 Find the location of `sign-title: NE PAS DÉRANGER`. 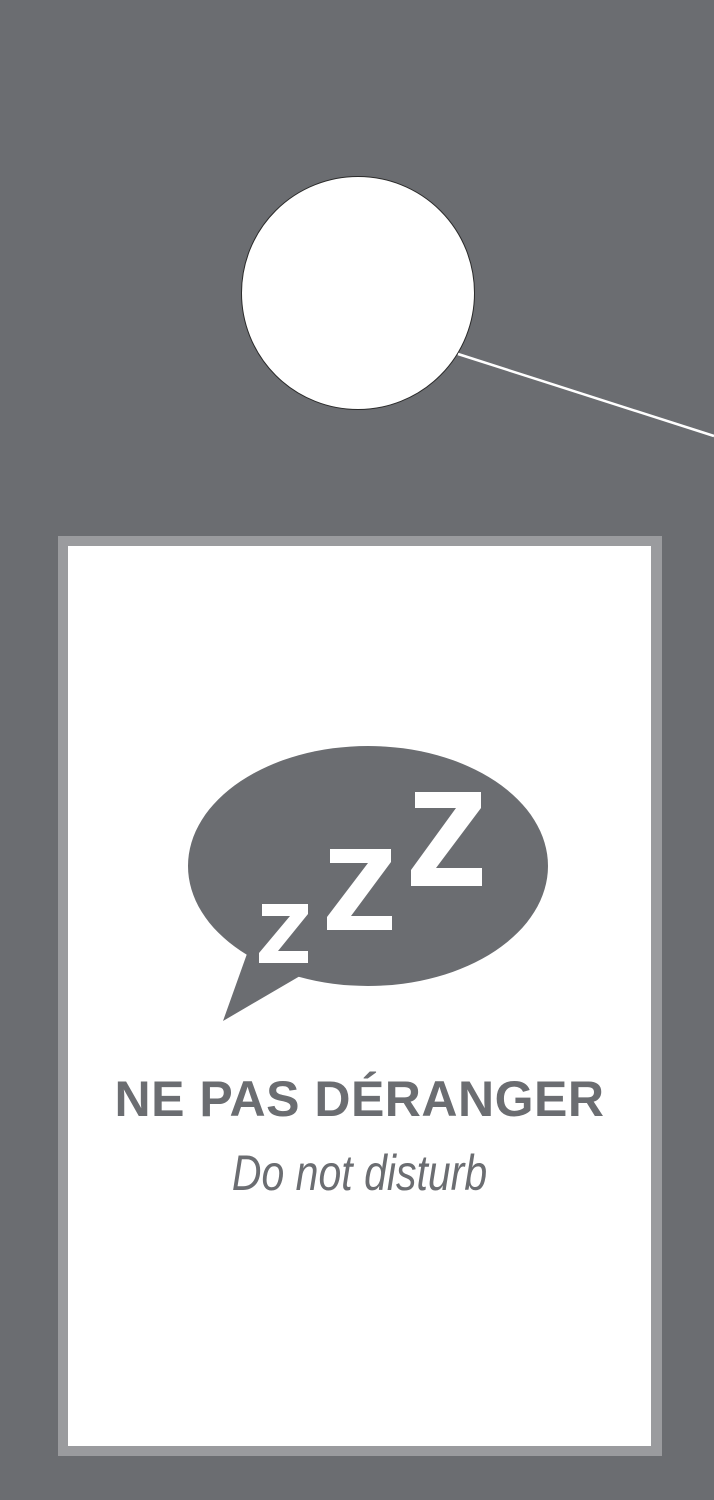

sign-title: NE PAS DÉRANGER is located at coordinates (359, 1099).